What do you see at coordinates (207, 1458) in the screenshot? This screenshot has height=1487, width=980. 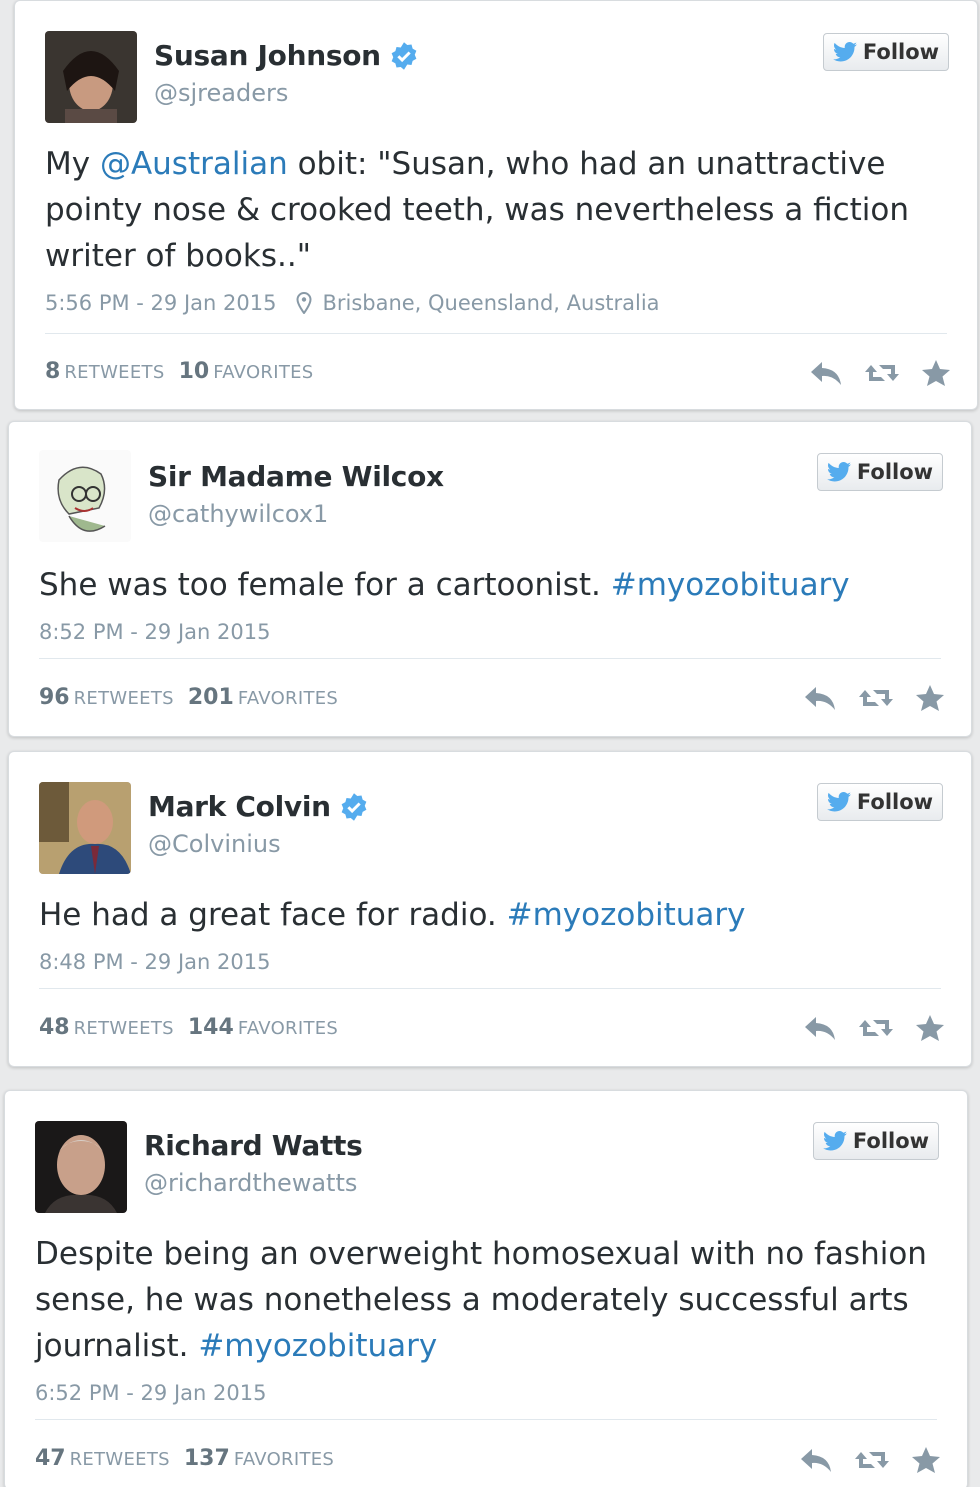 I see `favorite-count: 137` at bounding box center [207, 1458].